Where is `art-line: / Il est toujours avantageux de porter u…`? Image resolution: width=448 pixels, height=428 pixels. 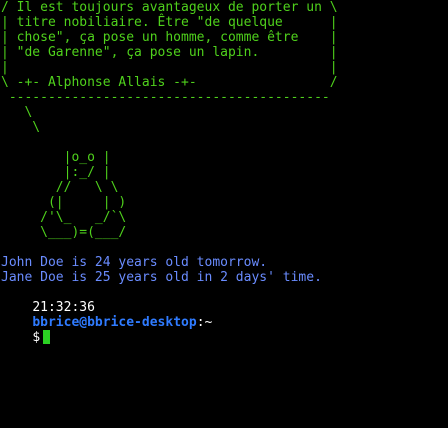 art-line: / Il est toujours avantageux de porter u… is located at coordinates (169, 7).